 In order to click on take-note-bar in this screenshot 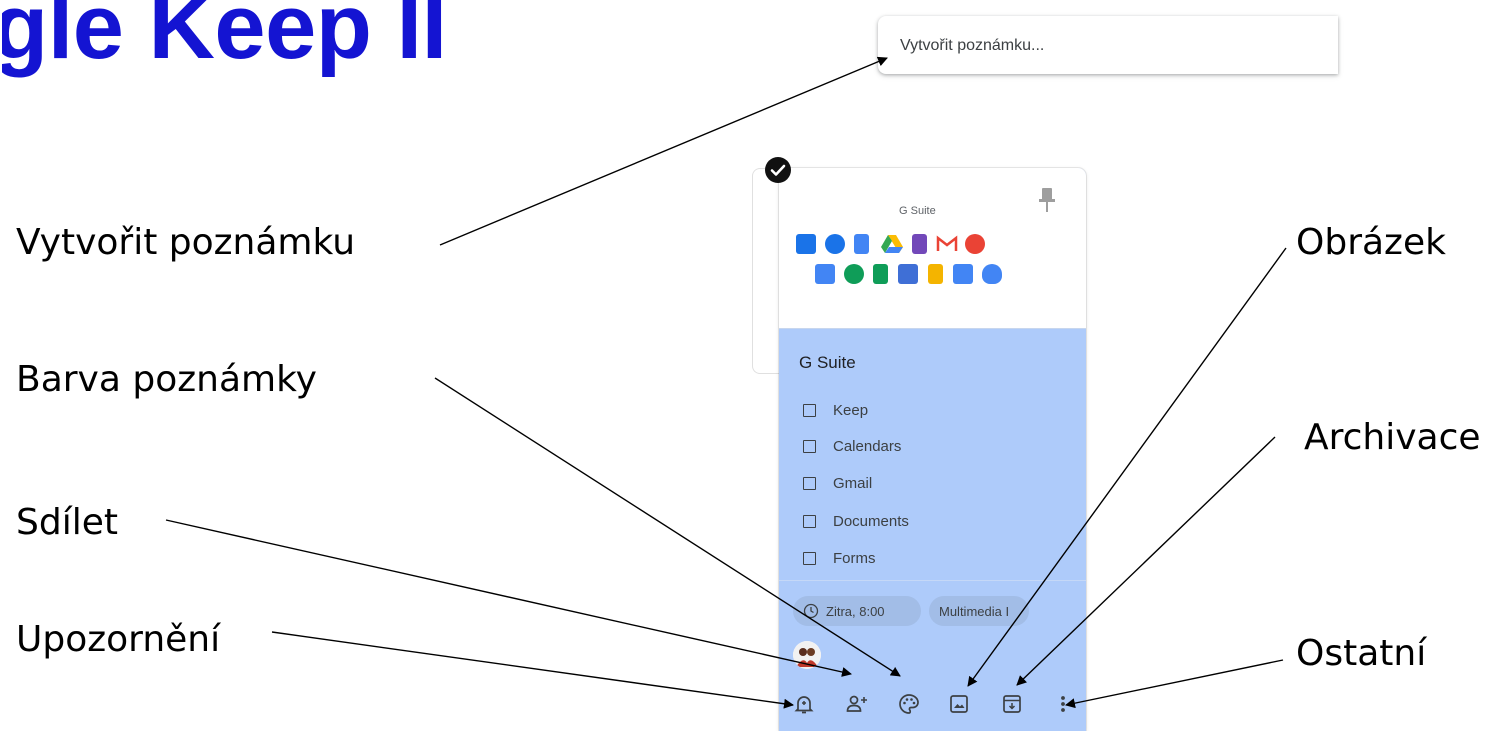, I will do `click(1108, 45)`.